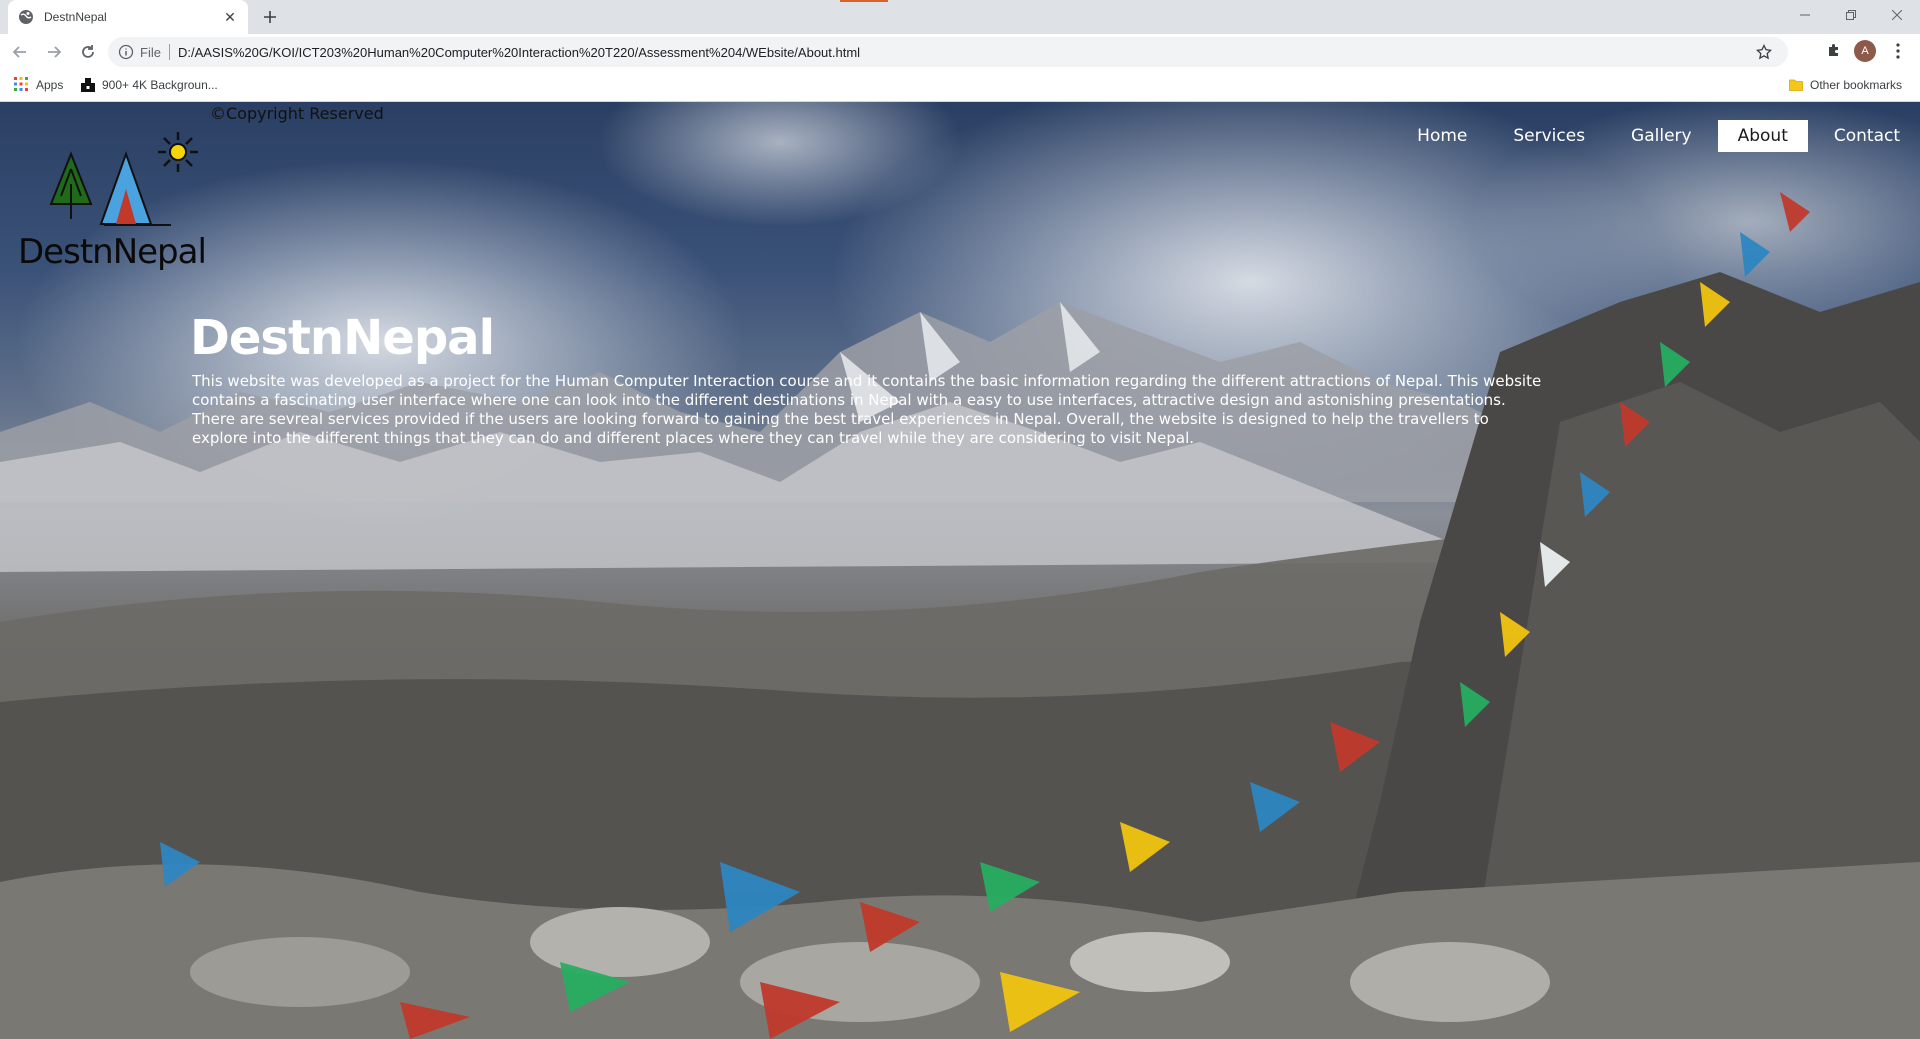 This screenshot has width=1920, height=1039. I want to click on reload-icon, so click(88, 51).